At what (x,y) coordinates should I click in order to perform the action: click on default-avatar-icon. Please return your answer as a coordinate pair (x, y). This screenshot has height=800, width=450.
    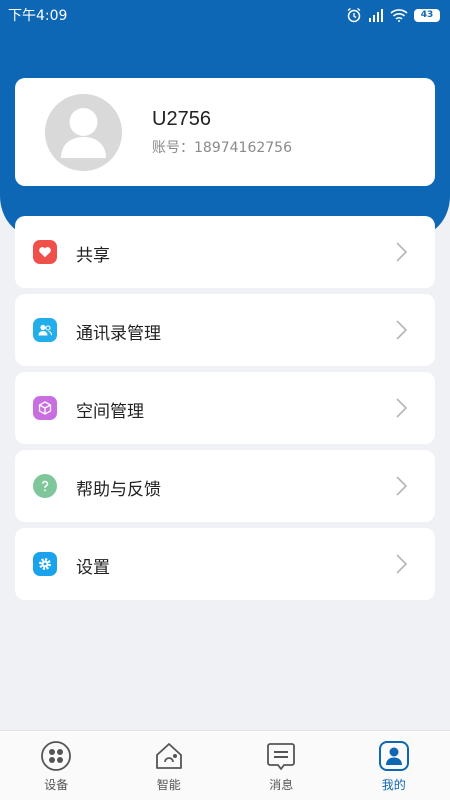
    Looking at the image, I should click on (83, 133).